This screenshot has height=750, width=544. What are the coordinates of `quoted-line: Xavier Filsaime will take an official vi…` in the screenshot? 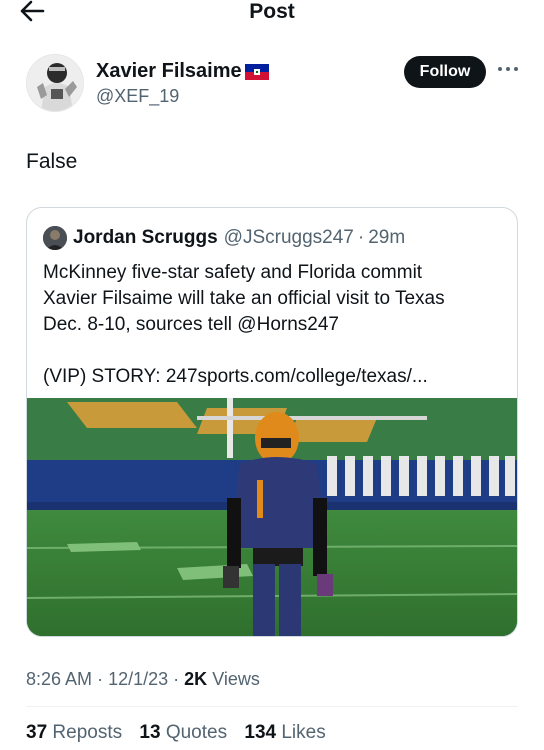 It's located at (244, 298).